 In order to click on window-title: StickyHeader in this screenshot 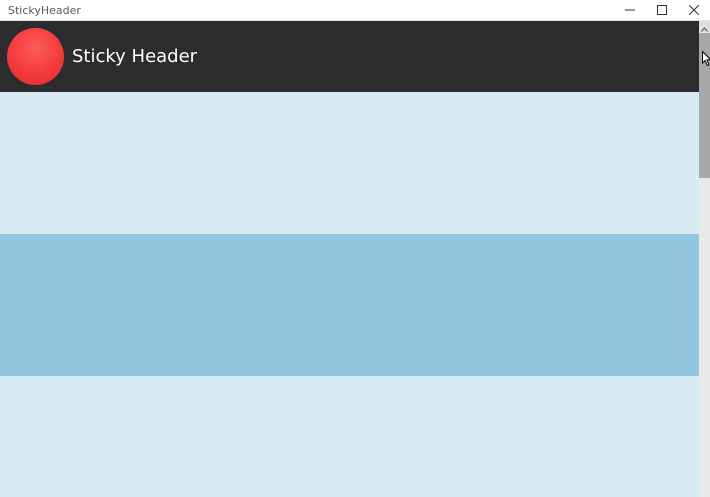, I will do `click(44, 10)`.